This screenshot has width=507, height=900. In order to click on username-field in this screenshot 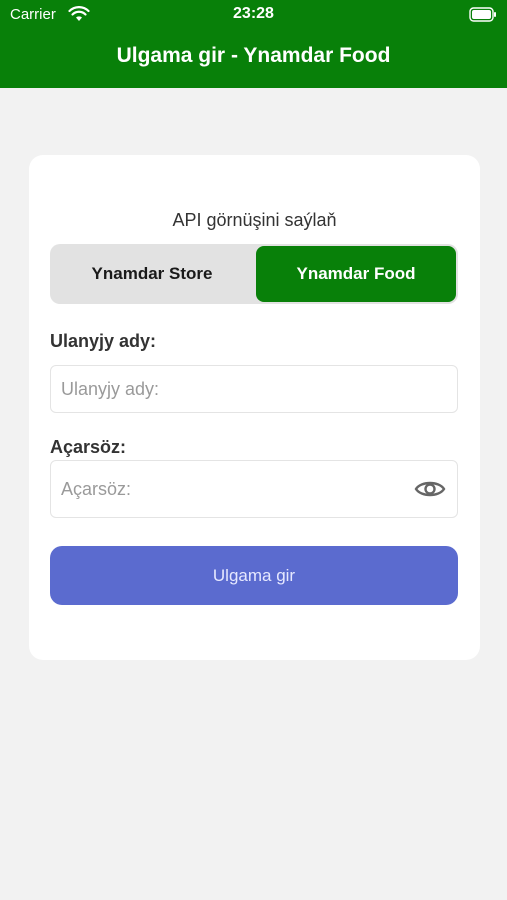, I will do `click(254, 389)`.